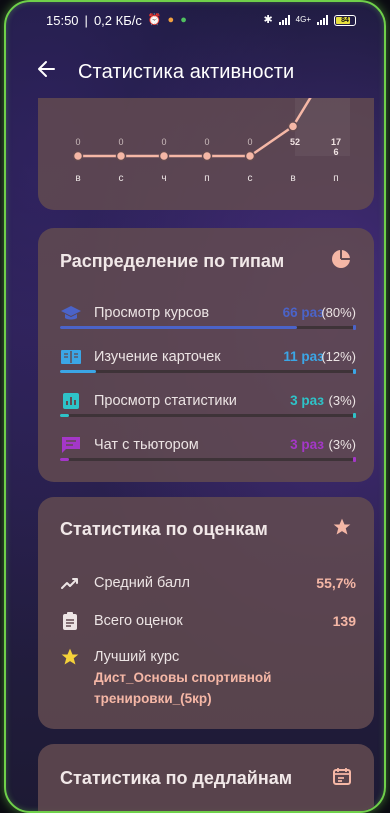 This screenshot has width=390, height=813. What do you see at coordinates (71, 313) in the screenshot?
I see `school-icon` at bounding box center [71, 313].